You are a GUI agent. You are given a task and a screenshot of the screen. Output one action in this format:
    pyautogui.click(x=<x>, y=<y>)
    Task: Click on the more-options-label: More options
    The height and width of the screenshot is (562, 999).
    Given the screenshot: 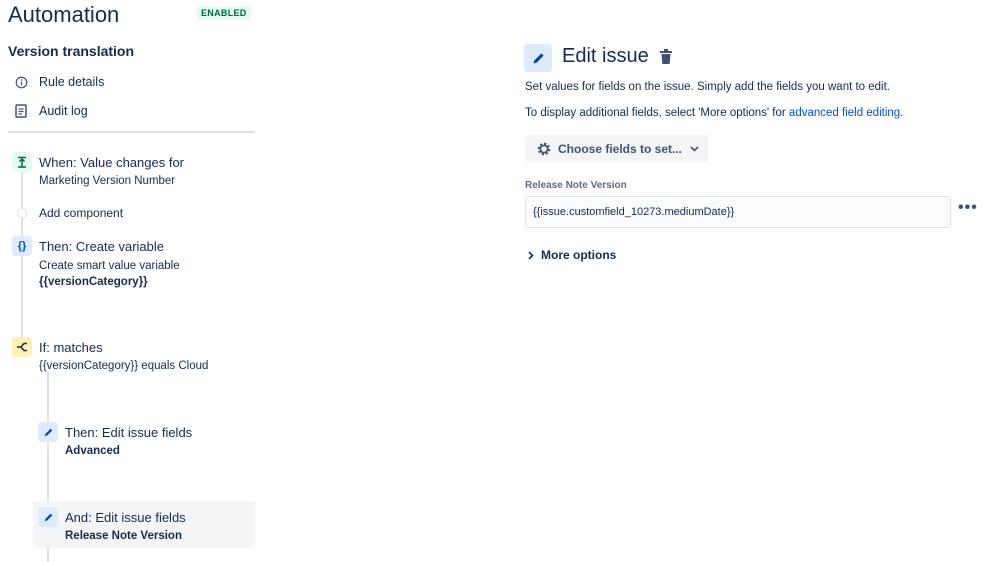 What is the action you would take?
    pyautogui.click(x=579, y=255)
    